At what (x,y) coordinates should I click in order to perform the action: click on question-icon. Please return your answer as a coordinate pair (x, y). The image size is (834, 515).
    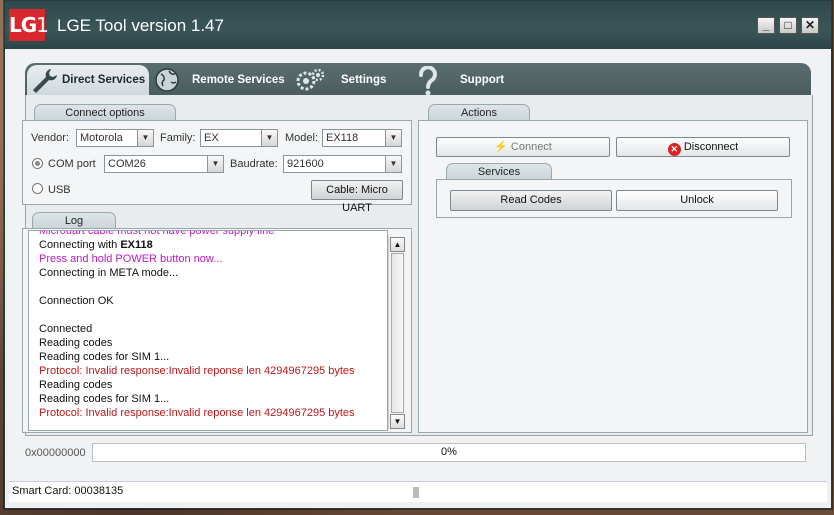
    Looking at the image, I should click on (427, 81).